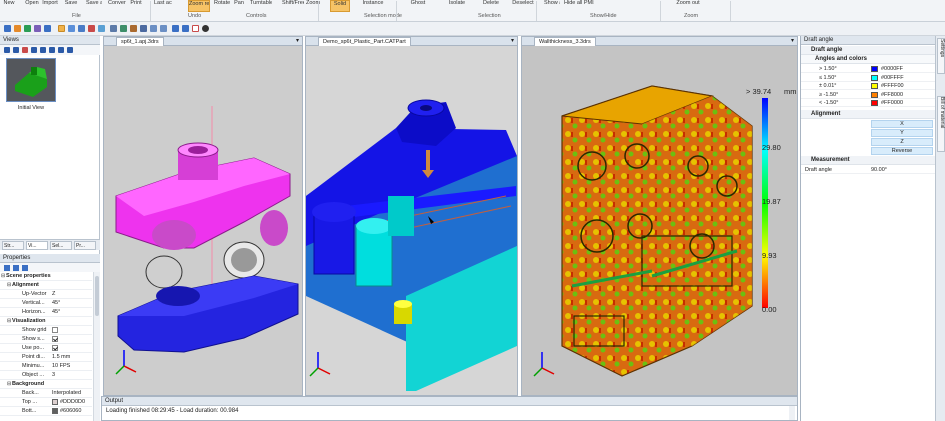 The height and width of the screenshot is (421, 945). What do you see at coordinates (123, 28) in the screenshot?
I see `section-icon` at bounding box center [123, 28].